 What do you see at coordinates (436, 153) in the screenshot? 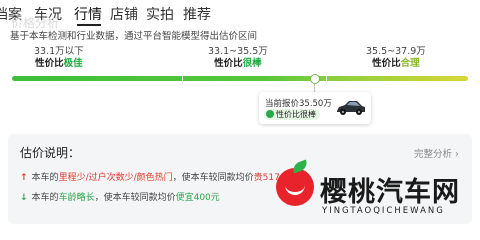
I see `full-analysis-link: 完整分析 ›` at bounding box center [436, 153].